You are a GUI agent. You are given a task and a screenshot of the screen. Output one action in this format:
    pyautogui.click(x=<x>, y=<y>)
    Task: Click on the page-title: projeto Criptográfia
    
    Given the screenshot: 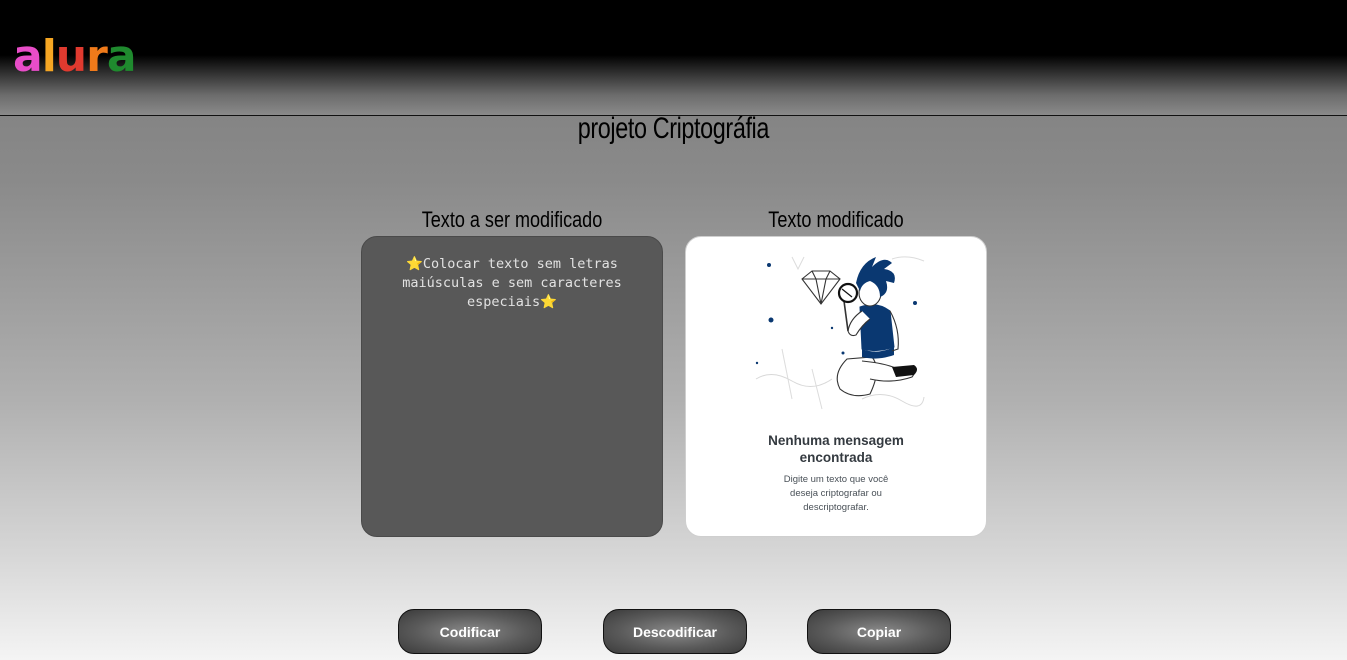 What is the action you would take?
    pyautogui.click(x=673, y=128)
    